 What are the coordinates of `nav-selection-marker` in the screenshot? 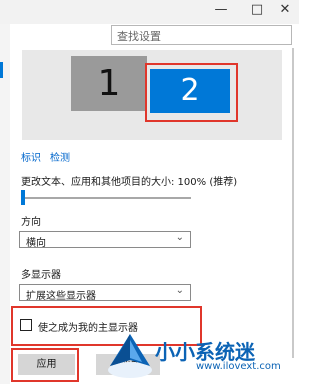 It's located at (1, 70).